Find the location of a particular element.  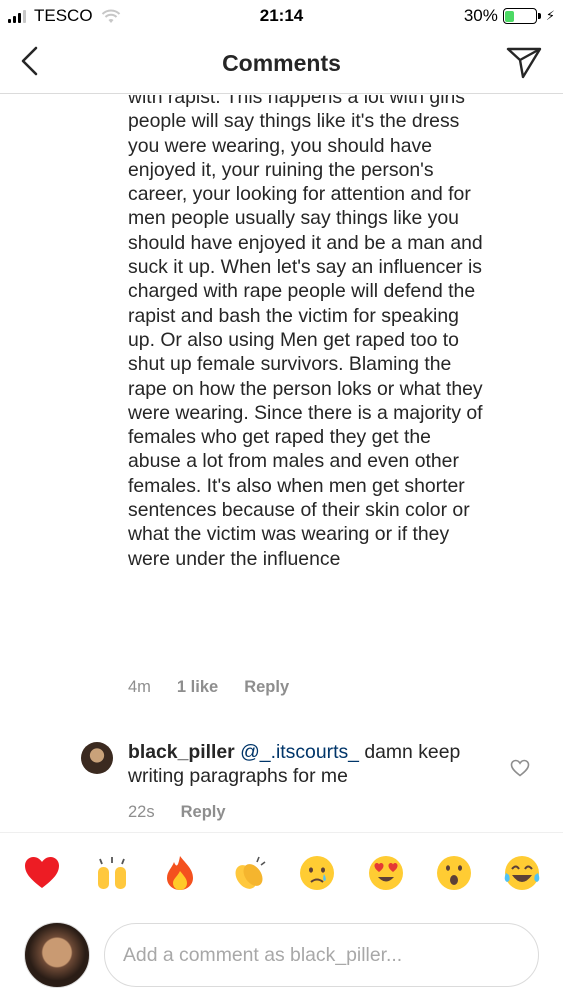

battery-percent: 30% is located at coordinates (480, 15).